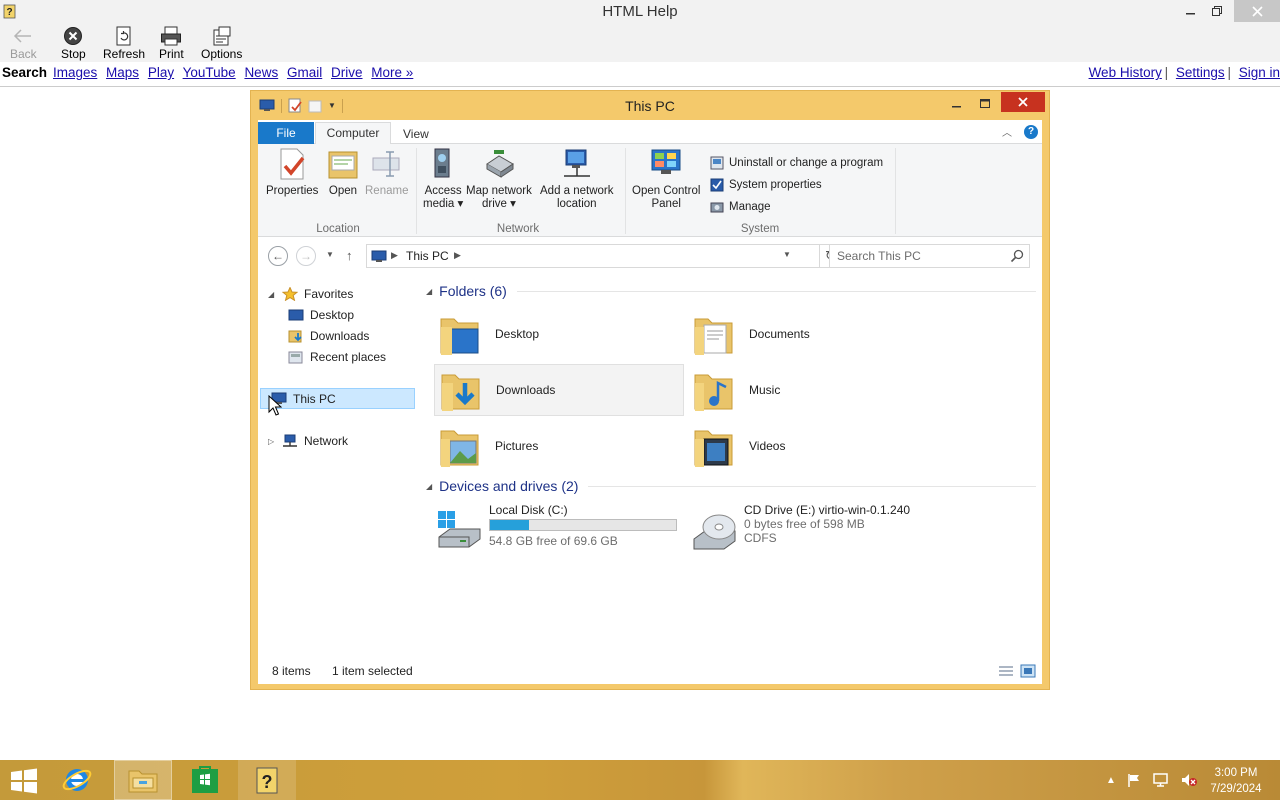 This screenshot has width=1280, height=800. Describe the element at coordinates (23, 43) in the screenshot. I see `toolbar-back-button: Back` at that location.